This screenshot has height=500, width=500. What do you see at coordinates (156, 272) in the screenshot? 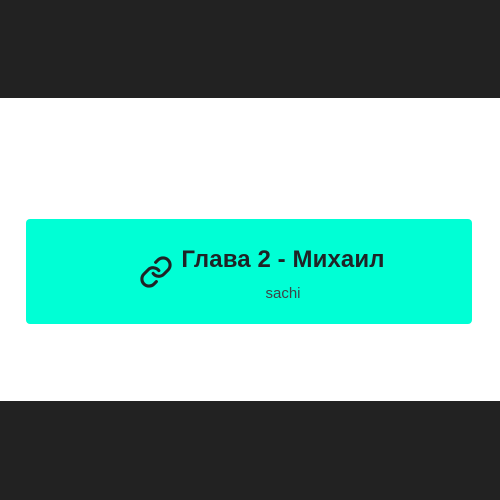
I see `link-icon` at bounding box center [156, 272].